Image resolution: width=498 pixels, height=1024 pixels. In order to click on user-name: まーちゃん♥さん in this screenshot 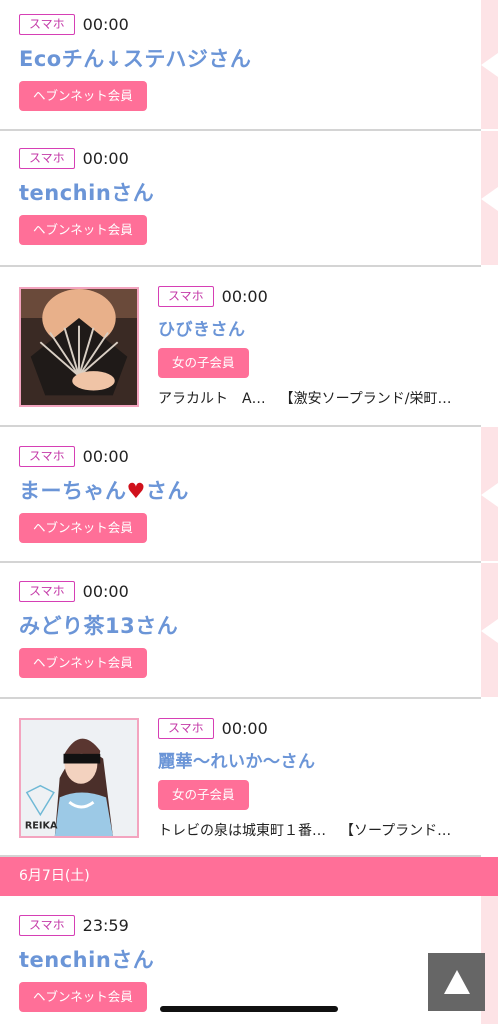, I will do `click(104, 490)`.